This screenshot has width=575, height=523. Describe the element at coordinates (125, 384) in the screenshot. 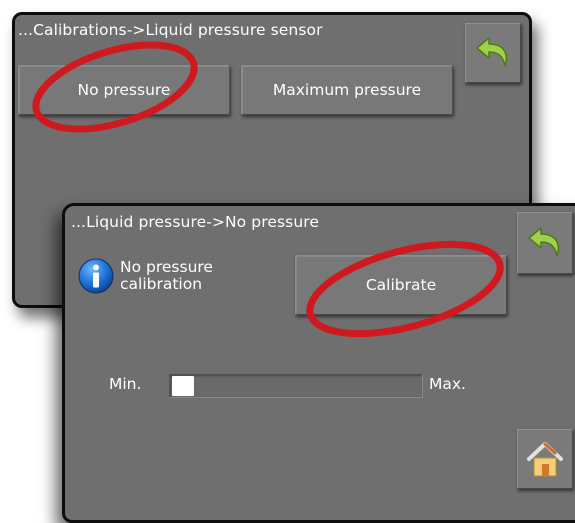

I see `slider-min-label: Min.` at that location.